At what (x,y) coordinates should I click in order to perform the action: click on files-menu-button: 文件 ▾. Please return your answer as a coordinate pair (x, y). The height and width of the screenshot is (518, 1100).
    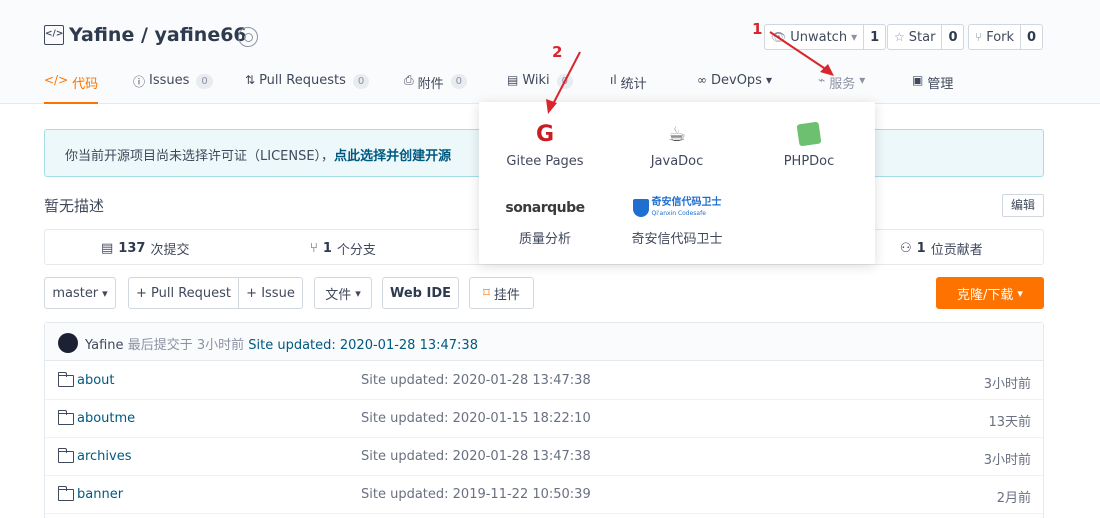
    Looking at the image, I should click on (343, 293).